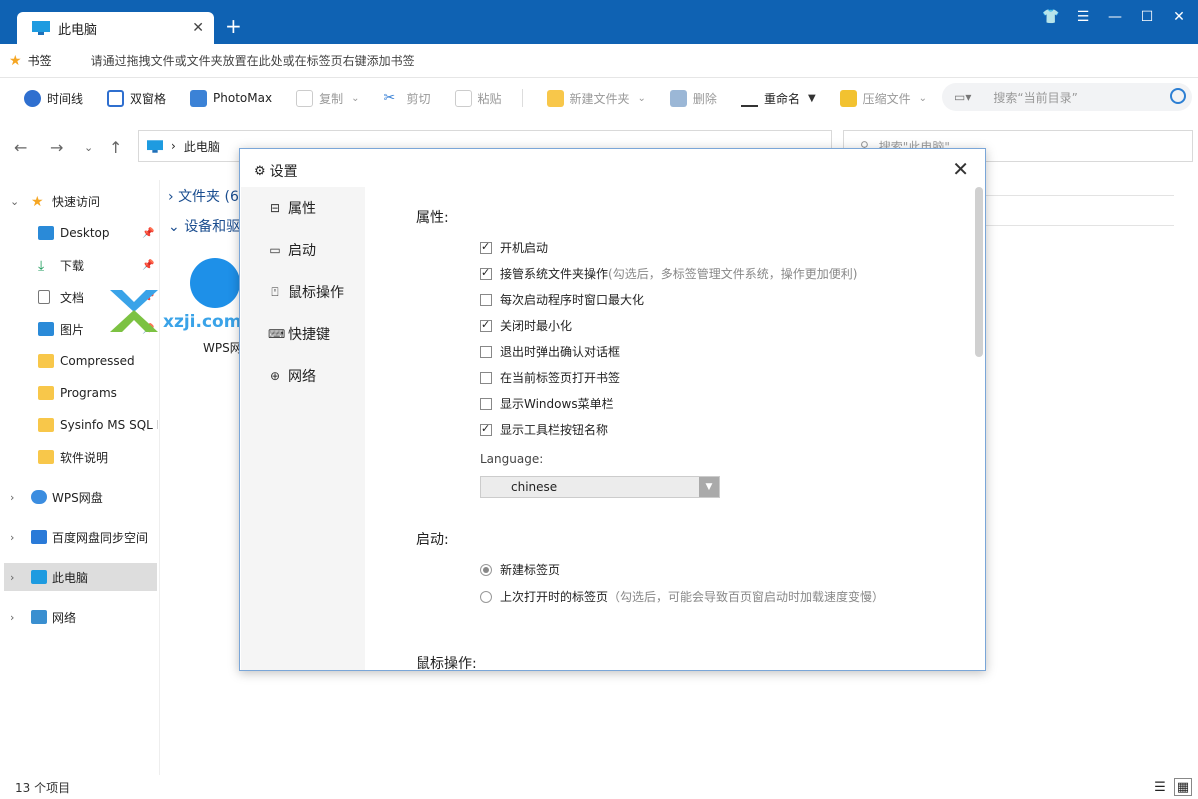  I want to click on maximize-button: ☐, so click(1147, 17).